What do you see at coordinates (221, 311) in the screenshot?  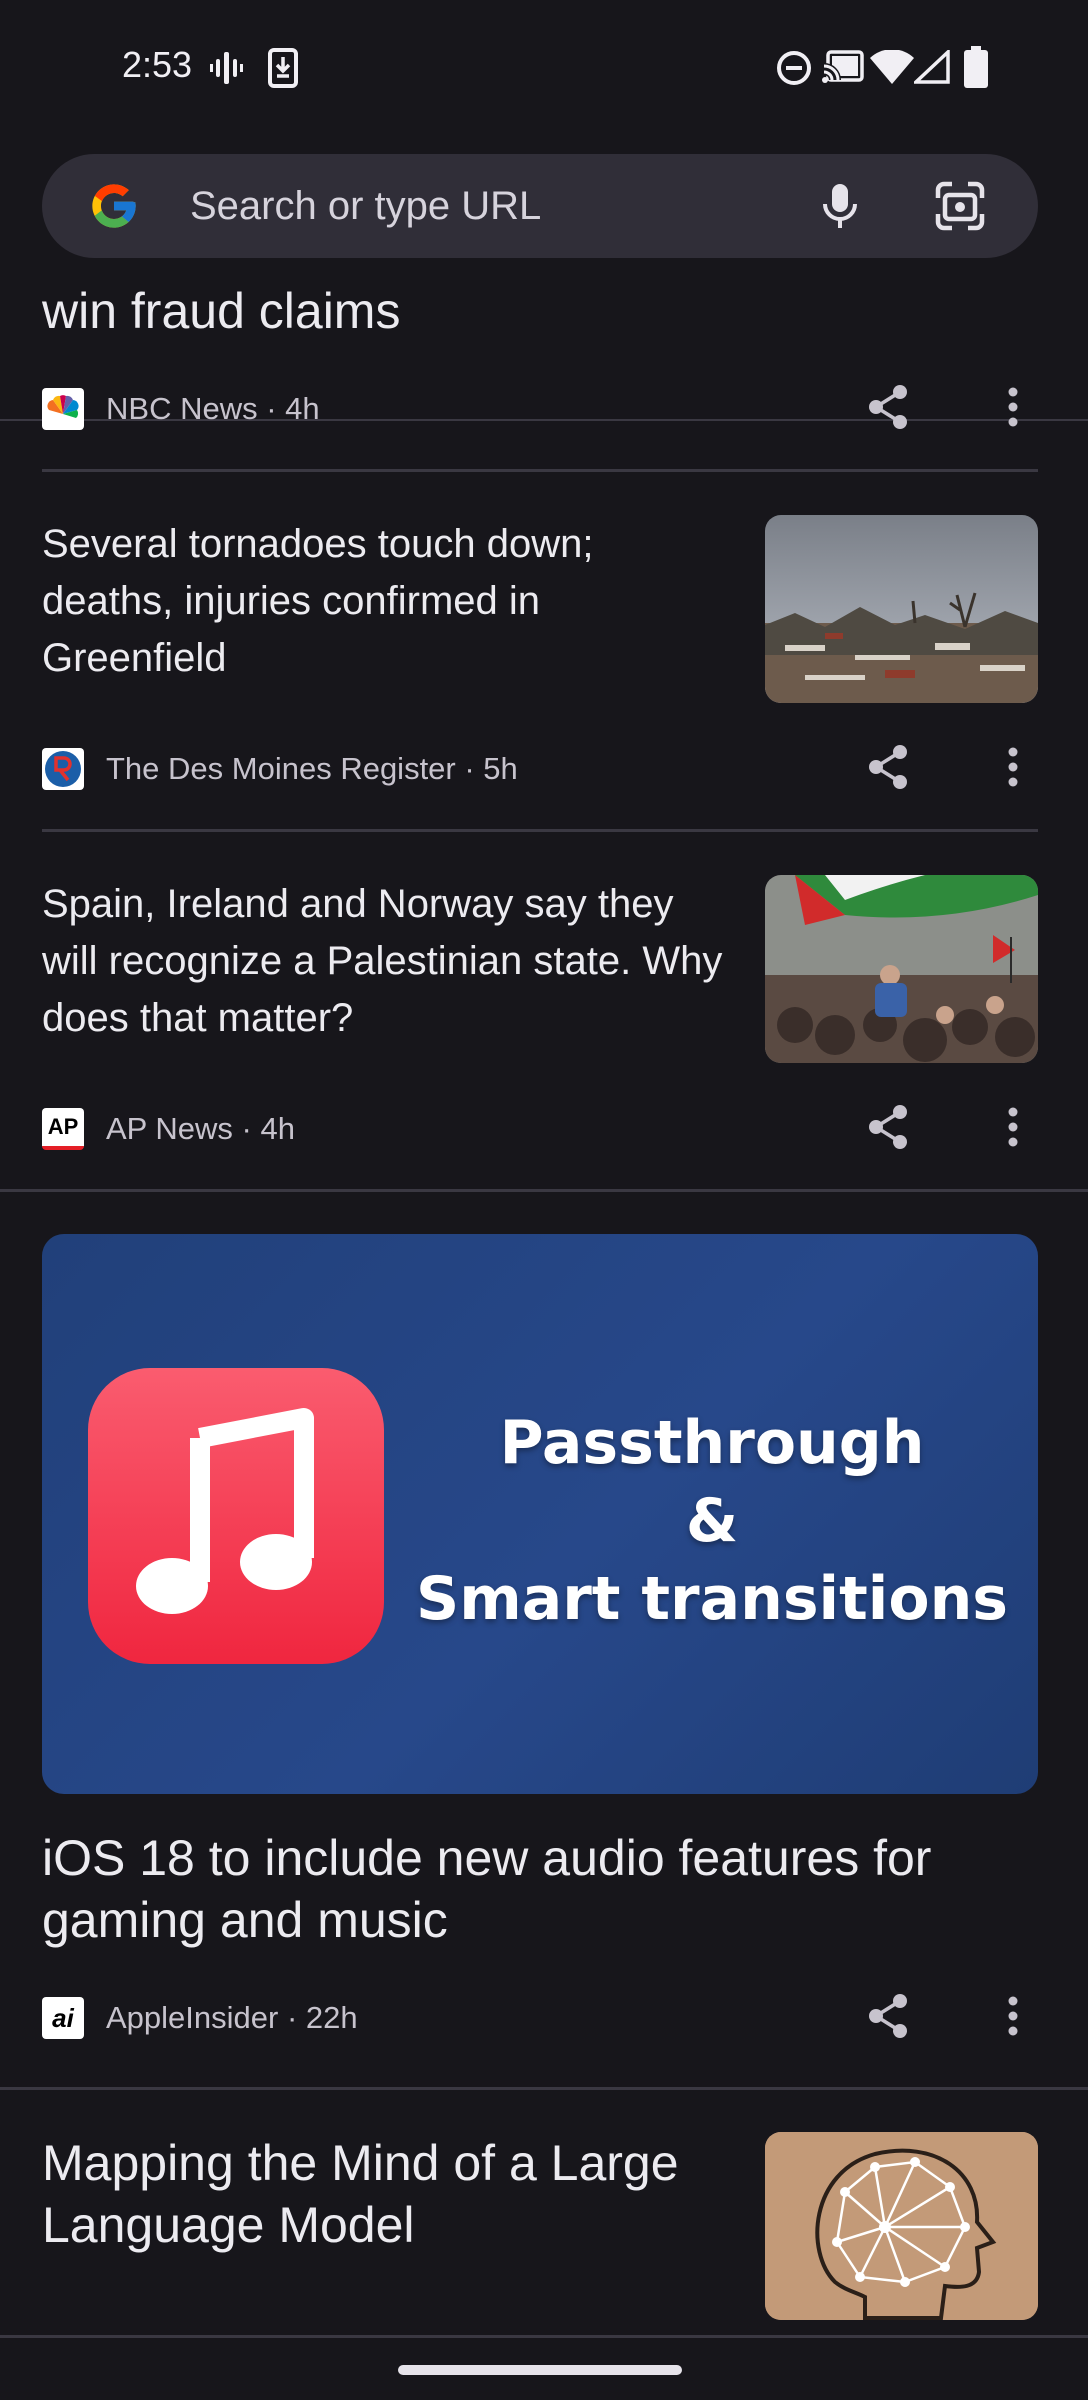 I see `card-title: win fraud claims` at bounding box center [221, 311].